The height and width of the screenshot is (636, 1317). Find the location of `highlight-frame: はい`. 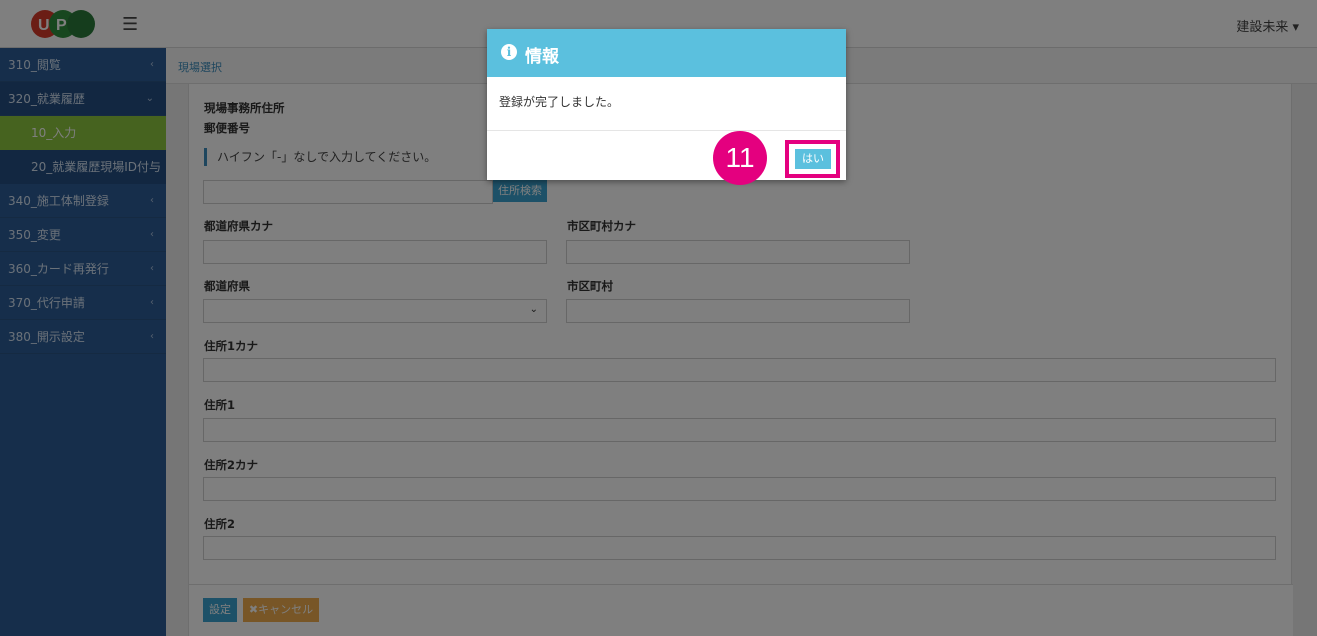

highlight-frame: はい is located at coordinates (812, 159).